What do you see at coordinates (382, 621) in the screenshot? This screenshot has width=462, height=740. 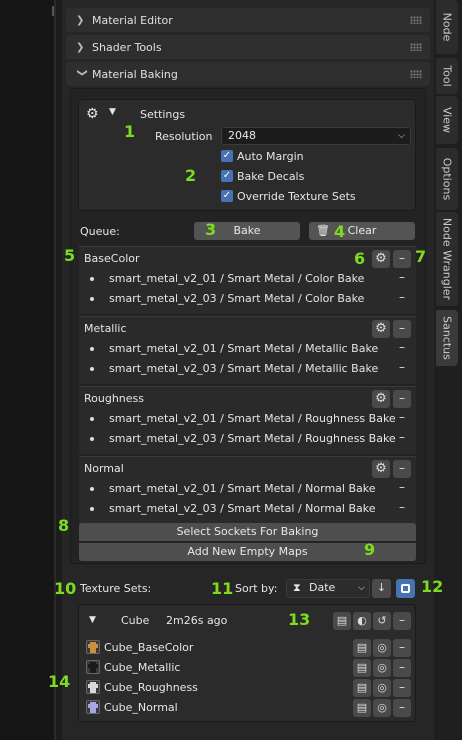 I see `link-button: ↺` at bounding box center [382, 621].